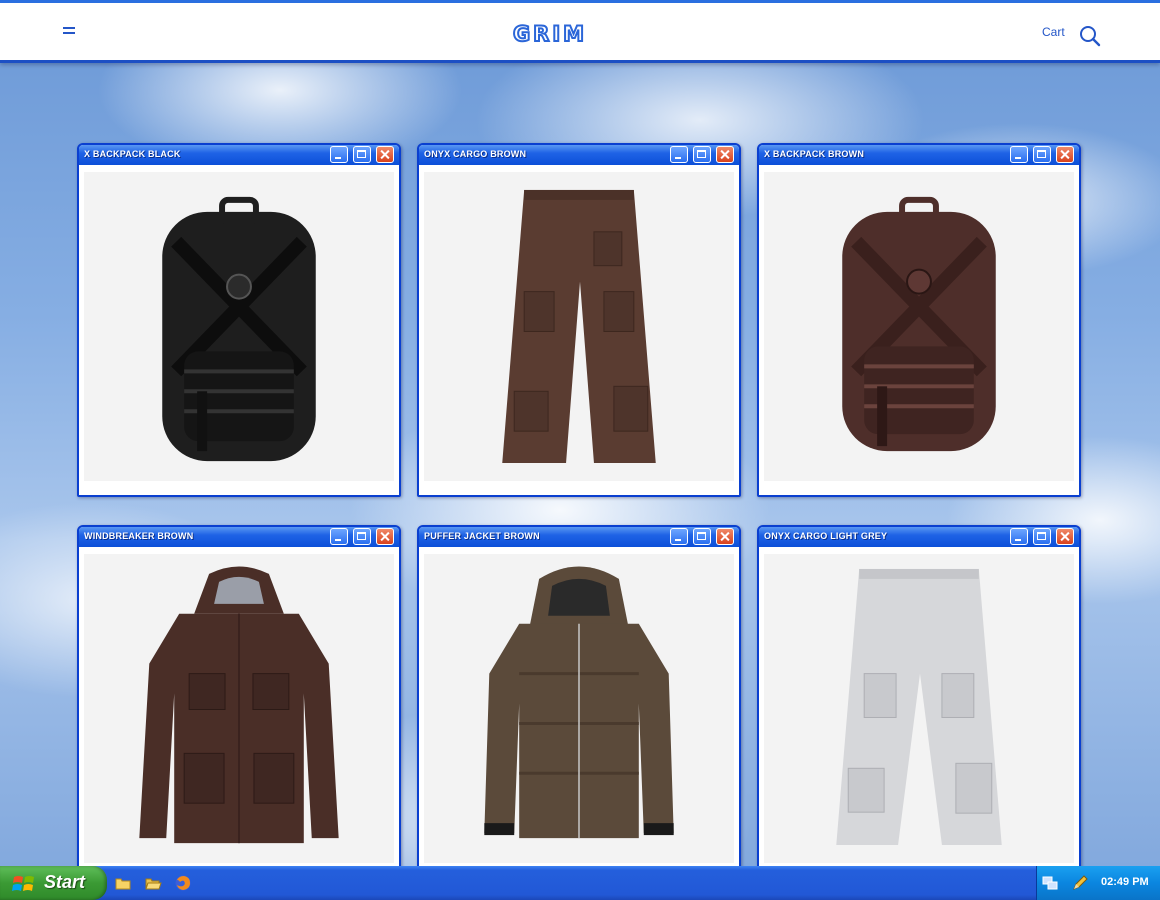 This screenshot has width=1160, height=900. I want to click on window-titlebar: ONYX CARGO LIGHT GREY, so click(919, 537).